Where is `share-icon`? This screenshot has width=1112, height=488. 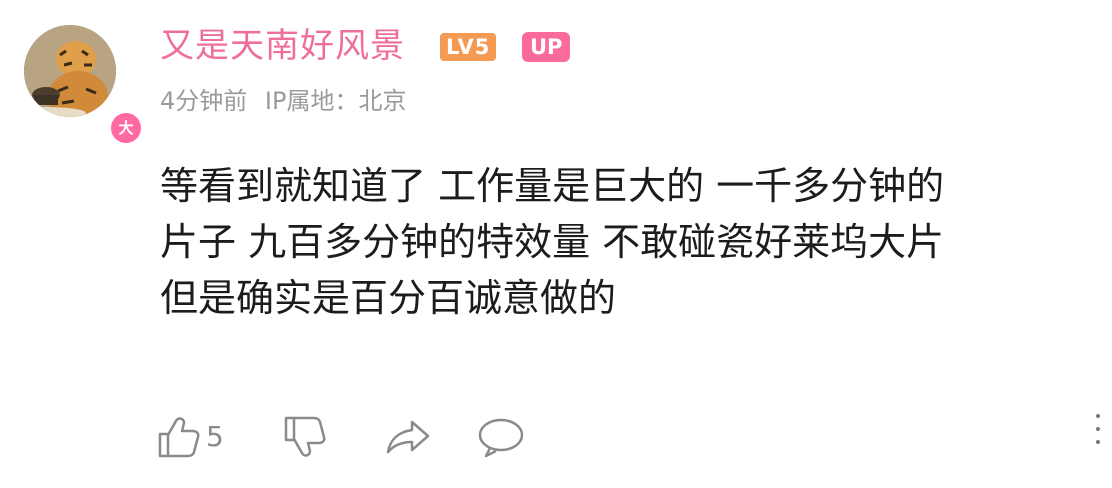
share-icon is located at coordinates (408, 437).